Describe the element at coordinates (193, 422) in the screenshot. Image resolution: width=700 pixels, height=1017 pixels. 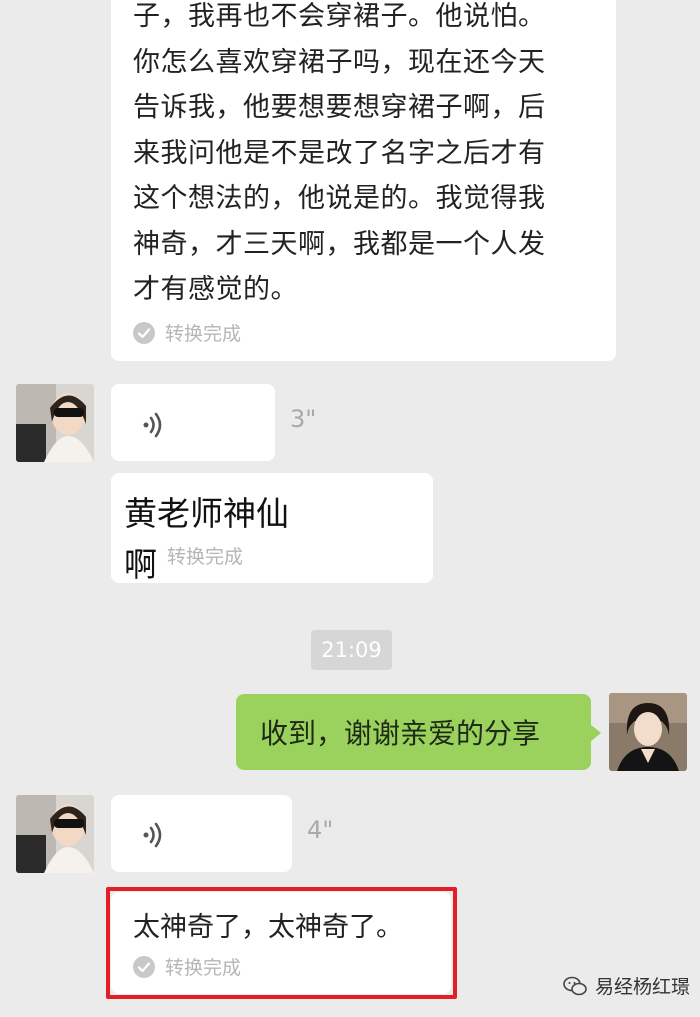
I see `voice-message-bubble` at that location.